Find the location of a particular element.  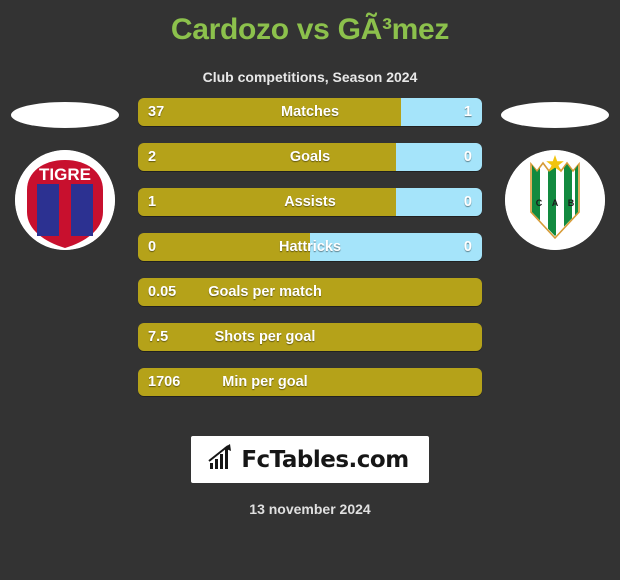

stat-row-shots-per-goal: 7.5 Shots per goal is located at coordinates (310, 337).